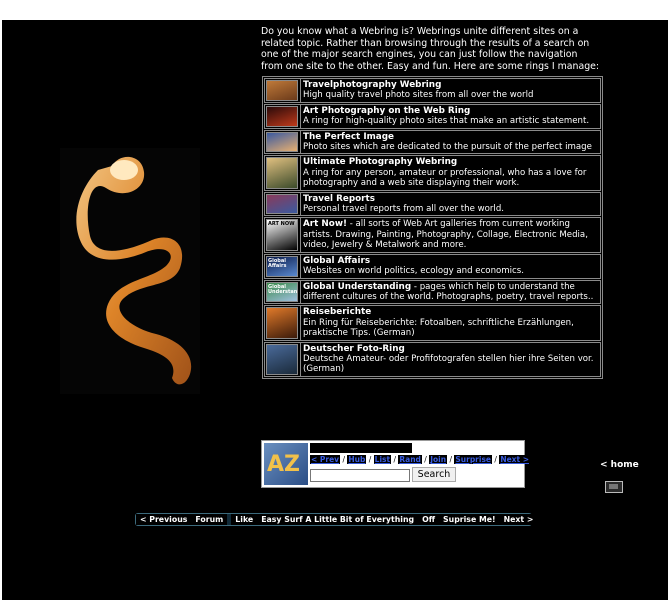  Describe the element at coordinates (281, 224) in the screenshot. I see `ring-thumbnail-label: ART NOW` at that location.